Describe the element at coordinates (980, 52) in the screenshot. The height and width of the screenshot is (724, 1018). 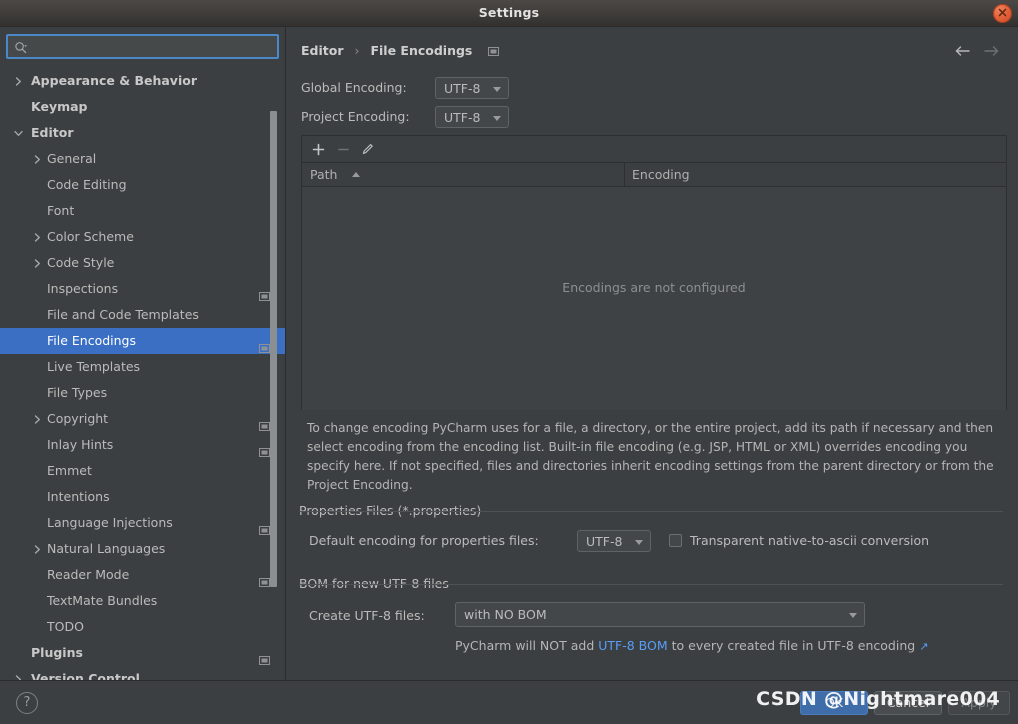
I see `navigation-arrows` at that location.